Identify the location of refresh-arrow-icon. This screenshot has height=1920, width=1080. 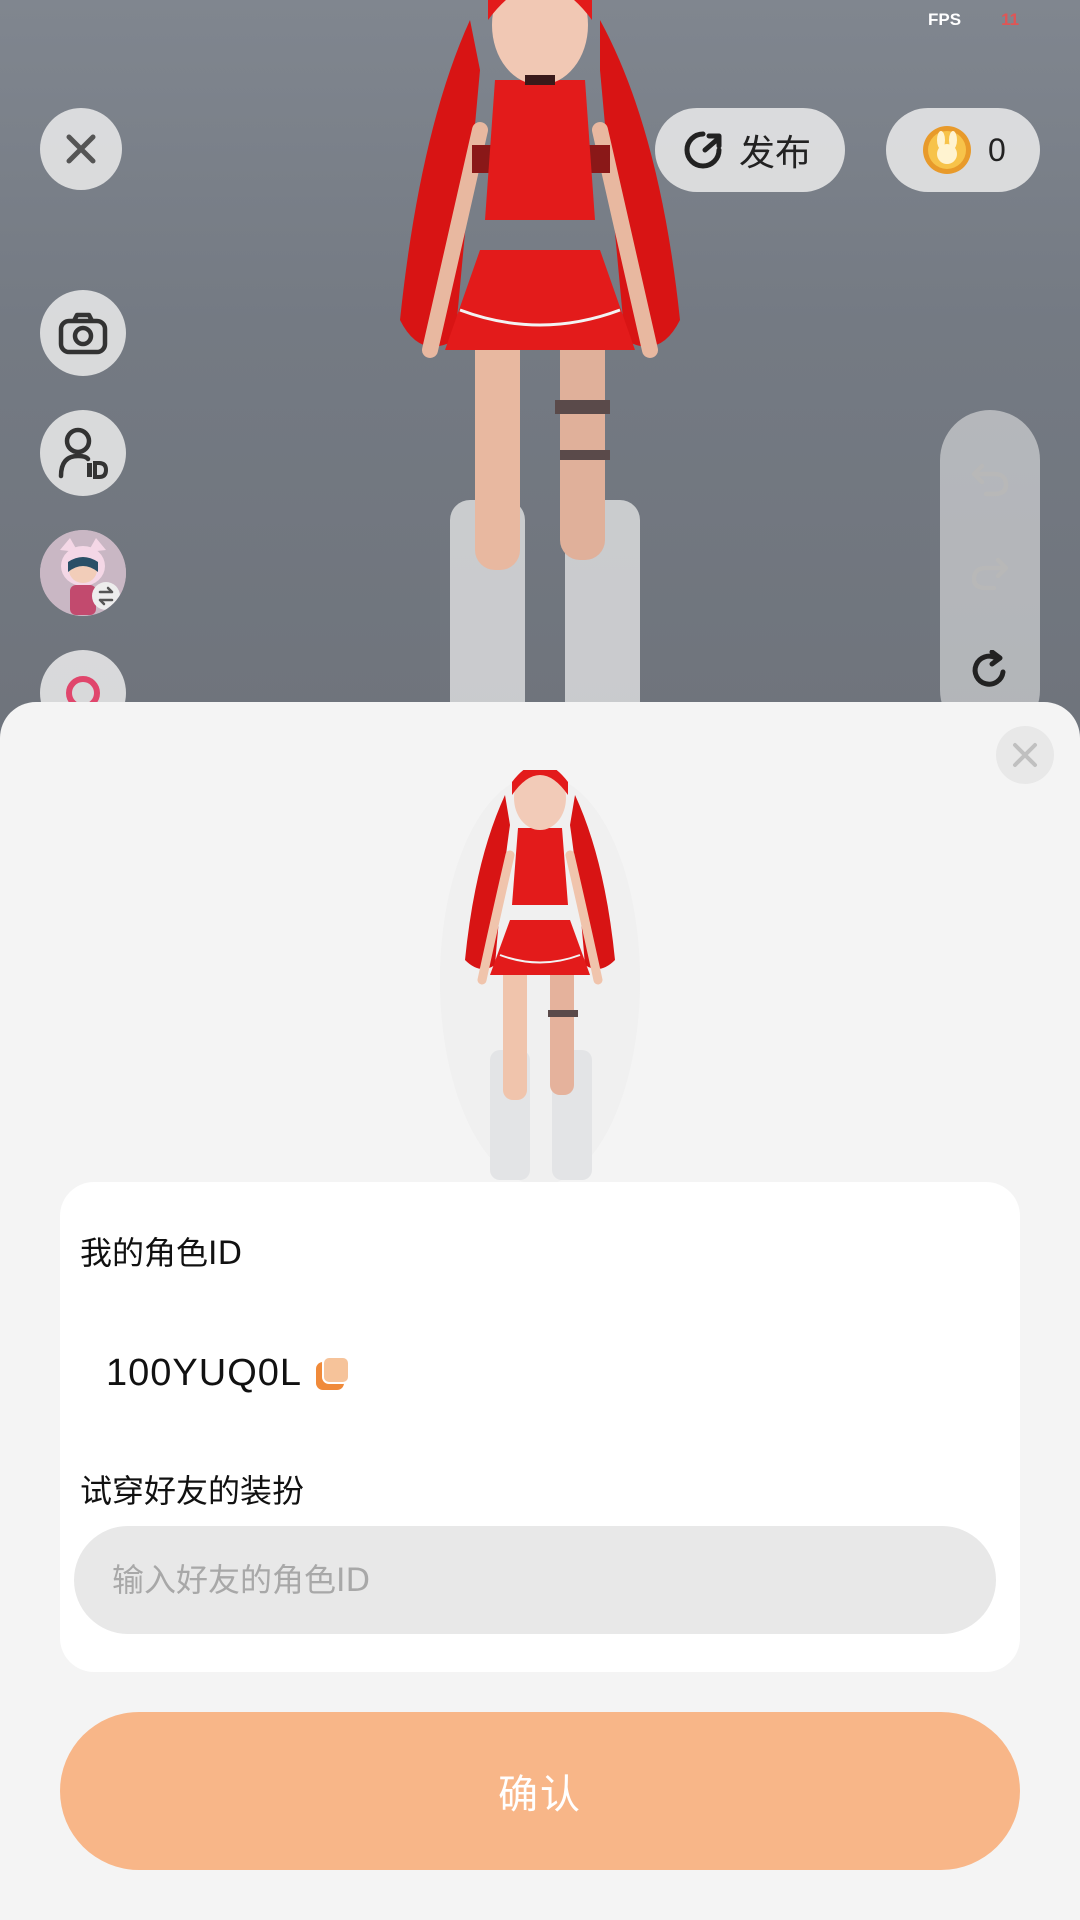
(703, 150).